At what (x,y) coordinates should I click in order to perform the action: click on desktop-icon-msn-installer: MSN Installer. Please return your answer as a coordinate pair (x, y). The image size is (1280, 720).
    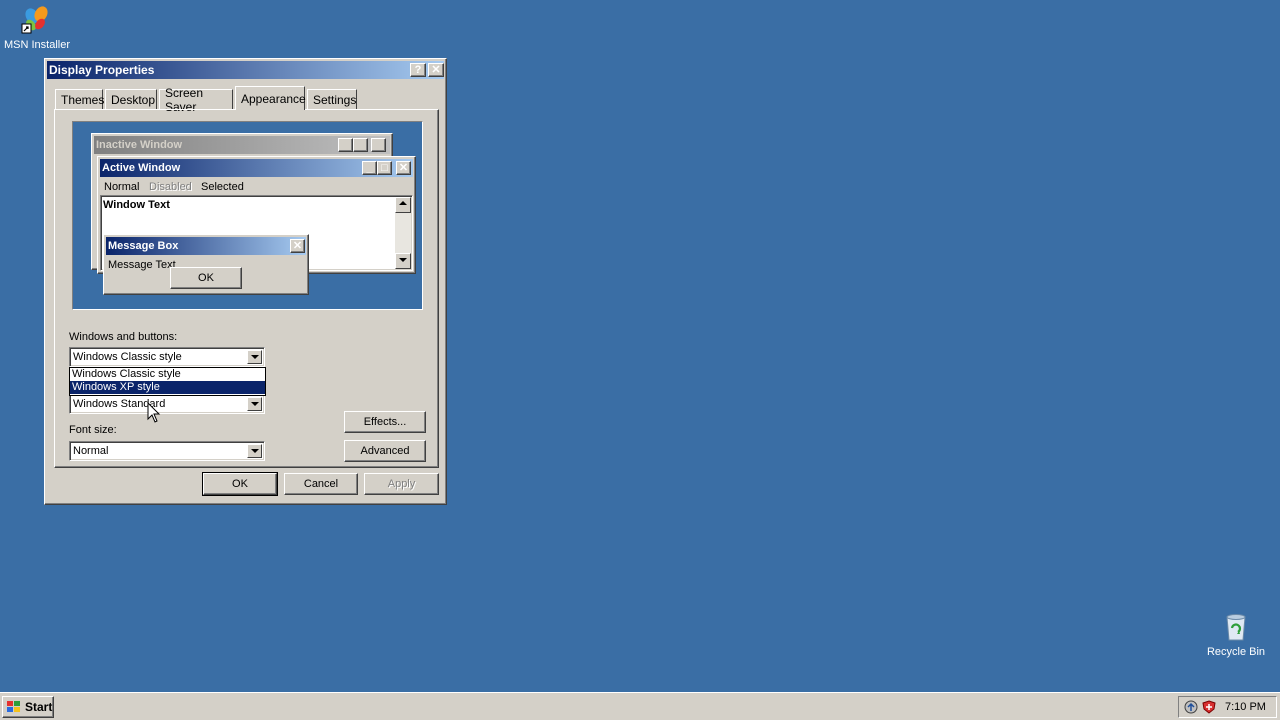
    Looking at the image, I should click on (37, 28).